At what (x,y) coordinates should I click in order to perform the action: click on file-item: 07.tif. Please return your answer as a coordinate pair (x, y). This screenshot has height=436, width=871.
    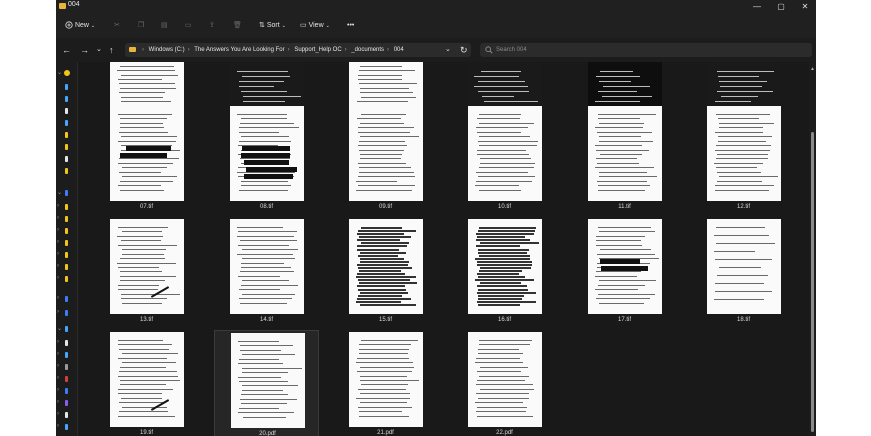
    Looking at the image, I should click on (146, 160).